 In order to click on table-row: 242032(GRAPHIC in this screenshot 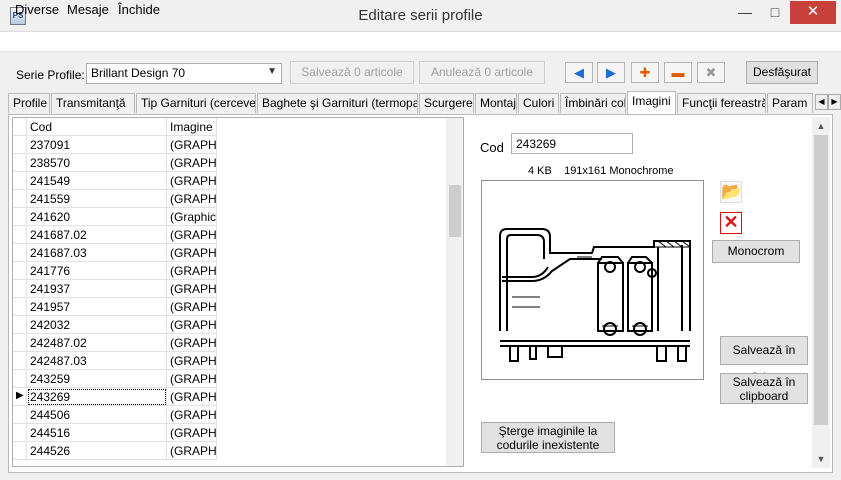, I will do `click(236, 325)`.